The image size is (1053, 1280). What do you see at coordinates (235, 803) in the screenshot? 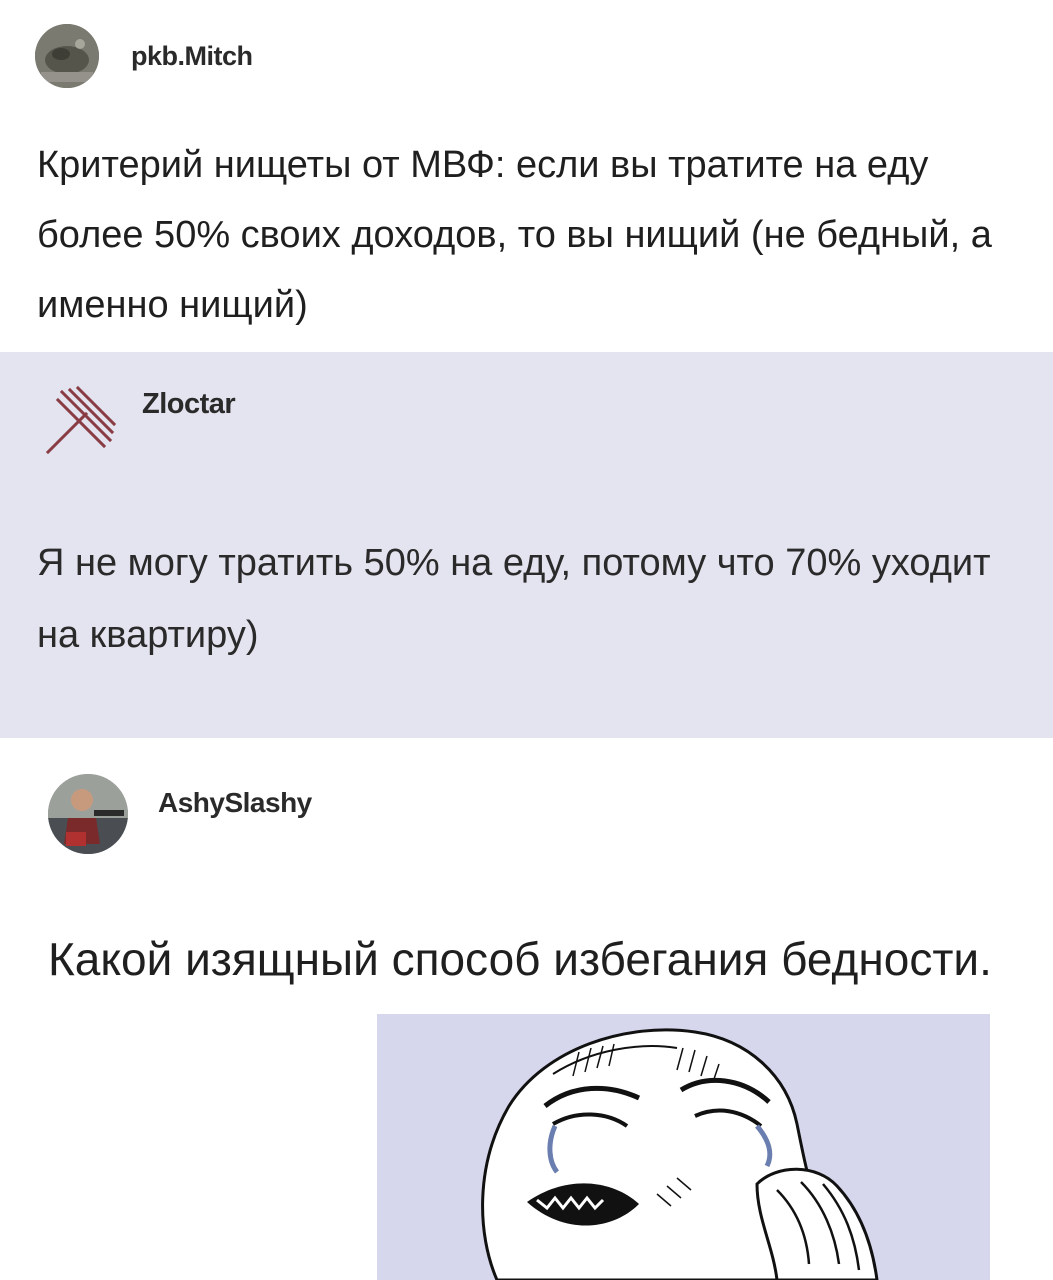
I see `author-name: AshySlashy` at bounding box center [235, 803].